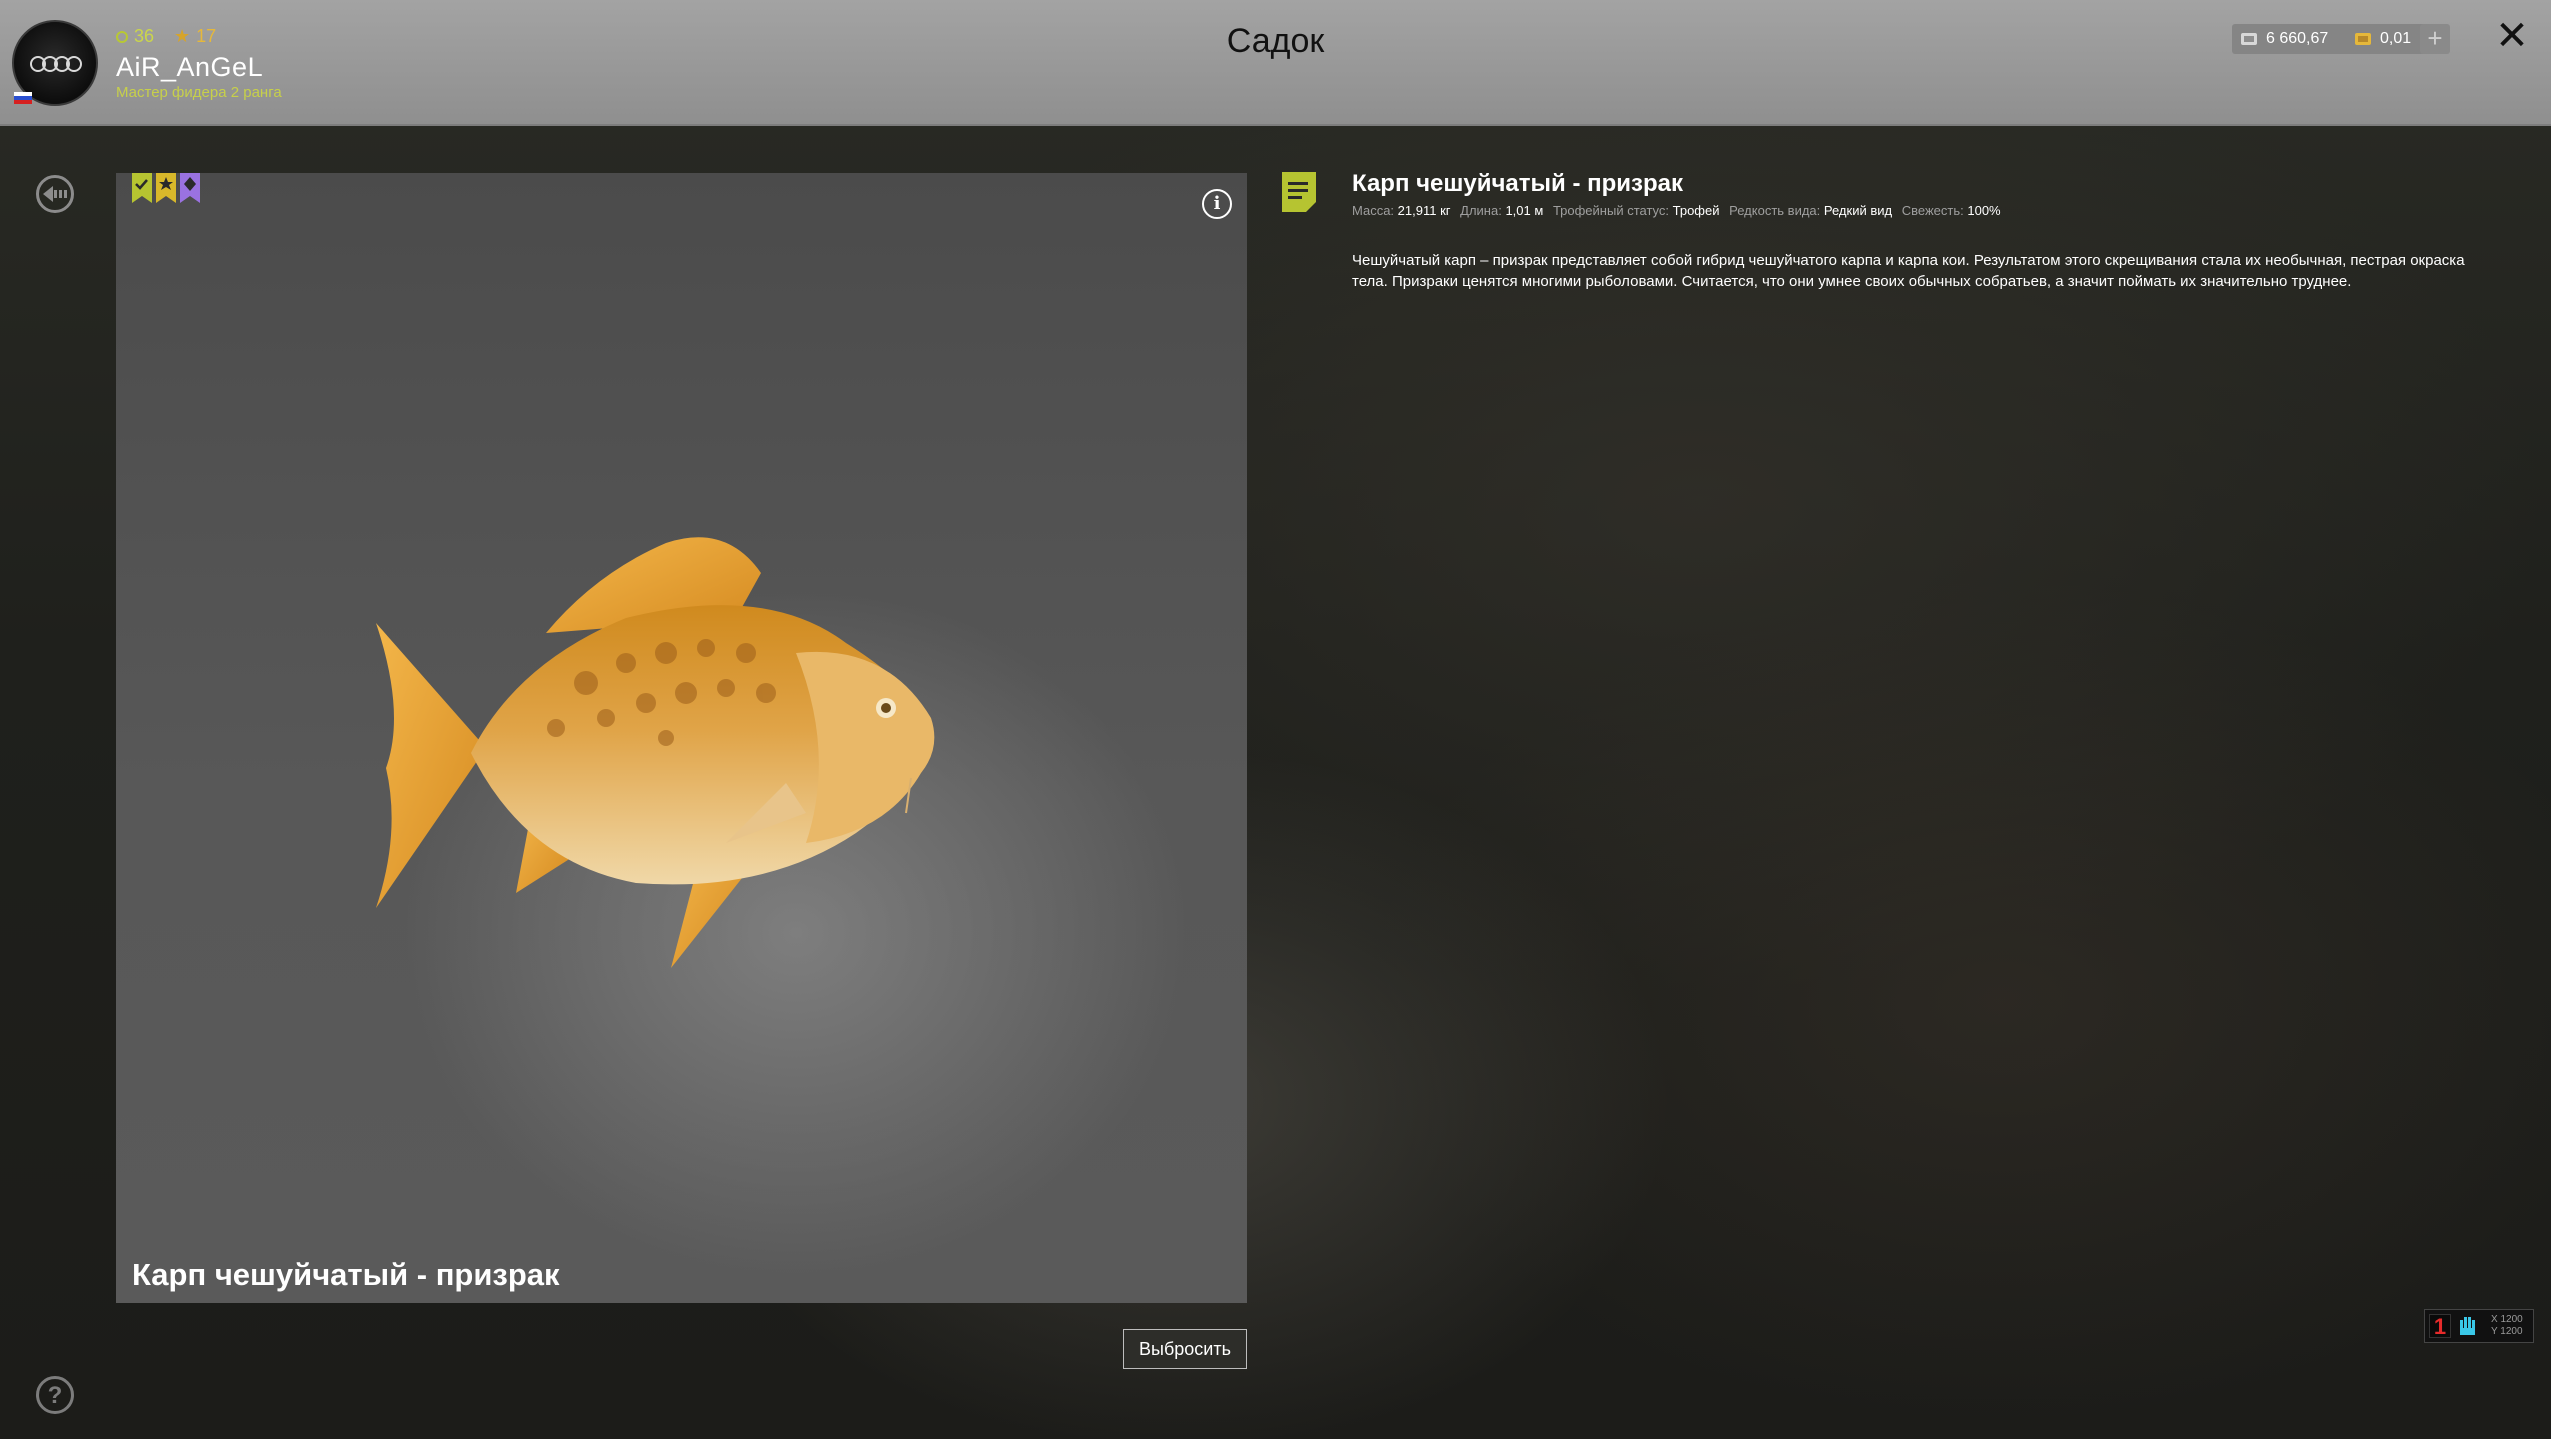 Image resolution: width=2551 pixels, height=1439 pixels. What do you see at coordinates (1373, 210) in the screenshot?
I see `mass-label: Масса:` at bounding box center [1373, 210].